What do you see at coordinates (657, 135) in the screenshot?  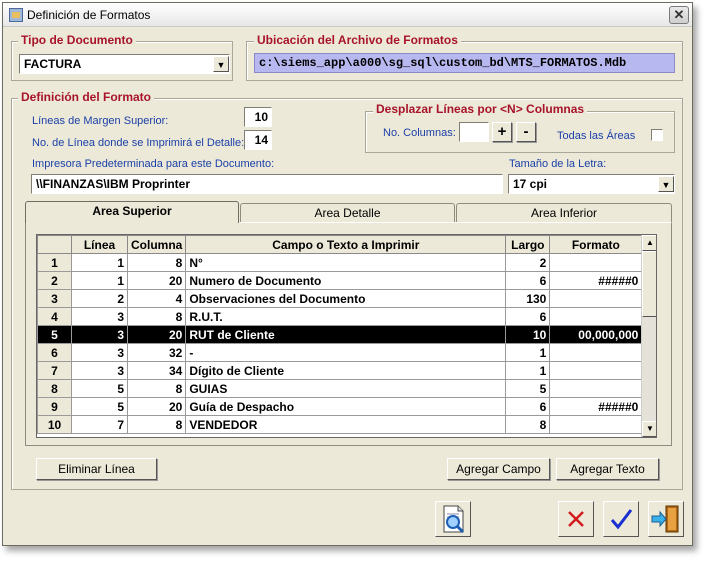 I see `todas-areas-checkbox` at bounding box center [657, 135].